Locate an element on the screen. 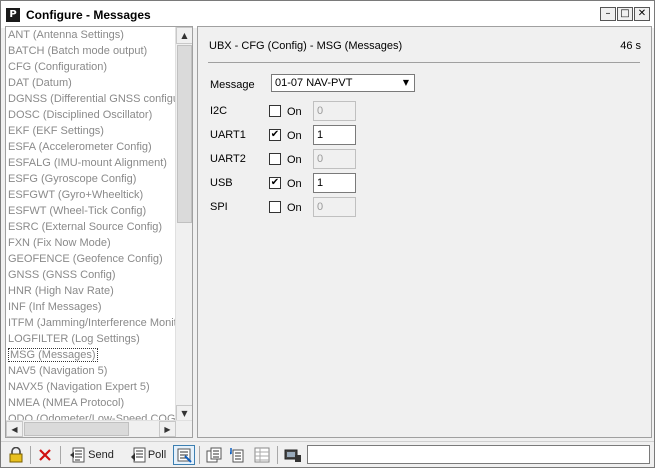 This screenshot has height=468, width=655. list-item: ESFGWT (Gyro+Wheeltick) is located at coordinates (91, 195).